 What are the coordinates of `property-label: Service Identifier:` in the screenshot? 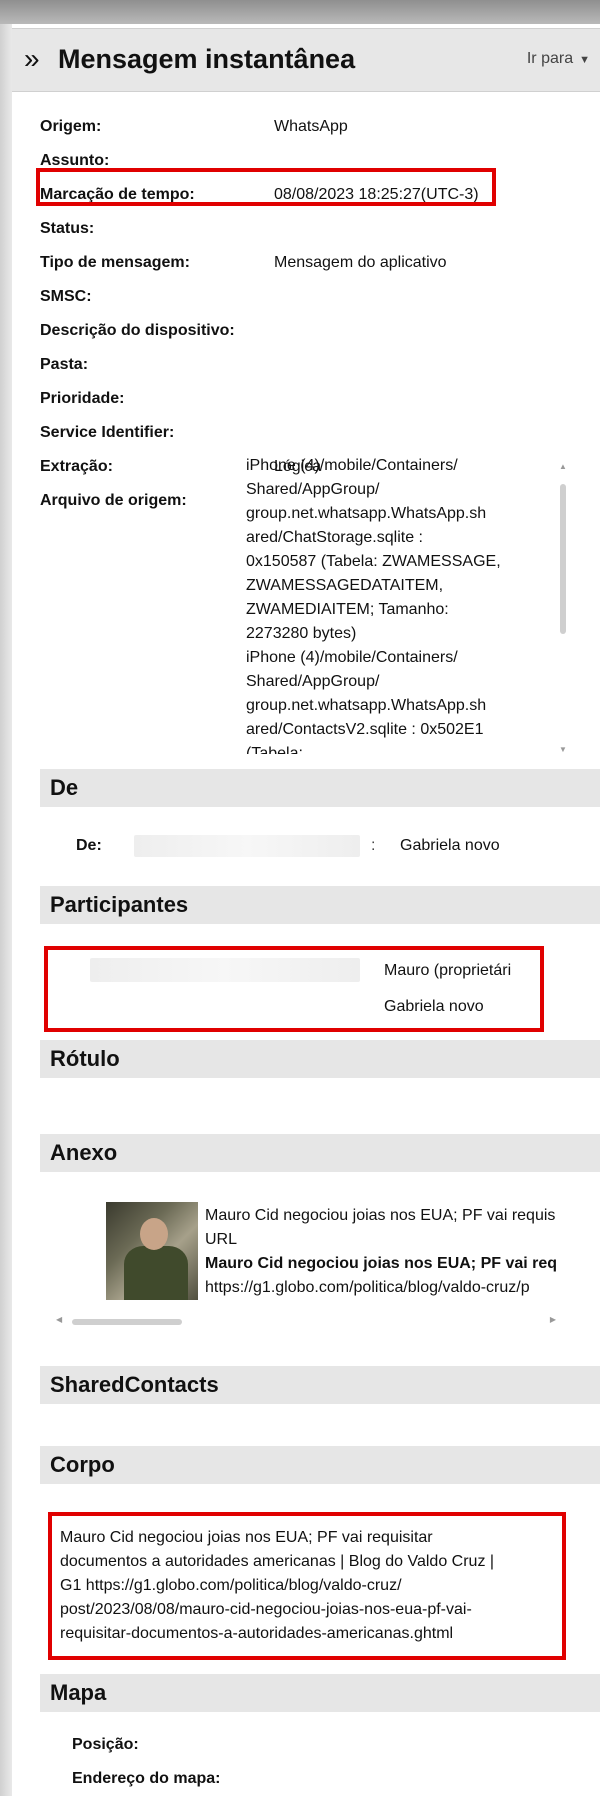 It's located at (107, 432).